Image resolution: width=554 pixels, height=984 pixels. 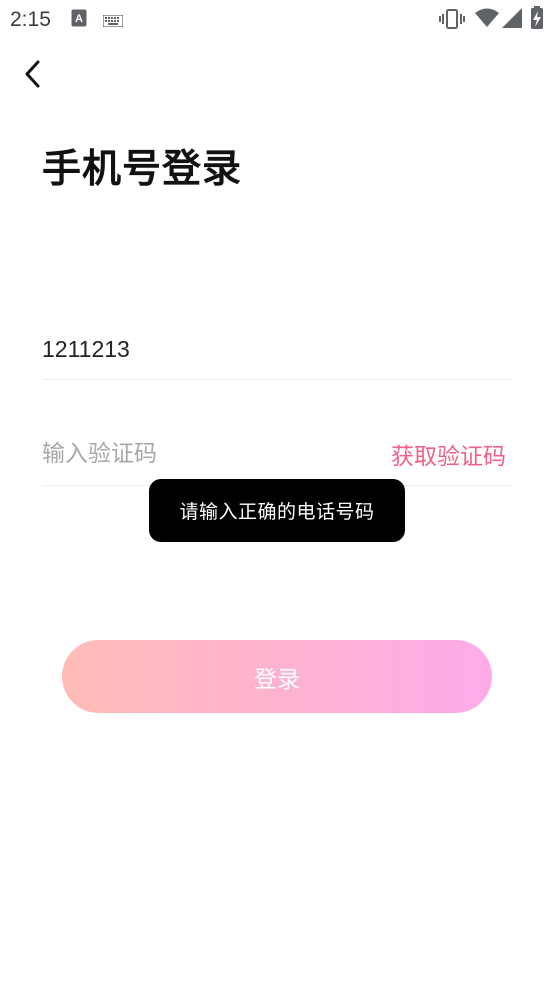 What do you see at coordinates (182, 453) in the screenshot?
I see `code-input` at bounding box center [182, 453].